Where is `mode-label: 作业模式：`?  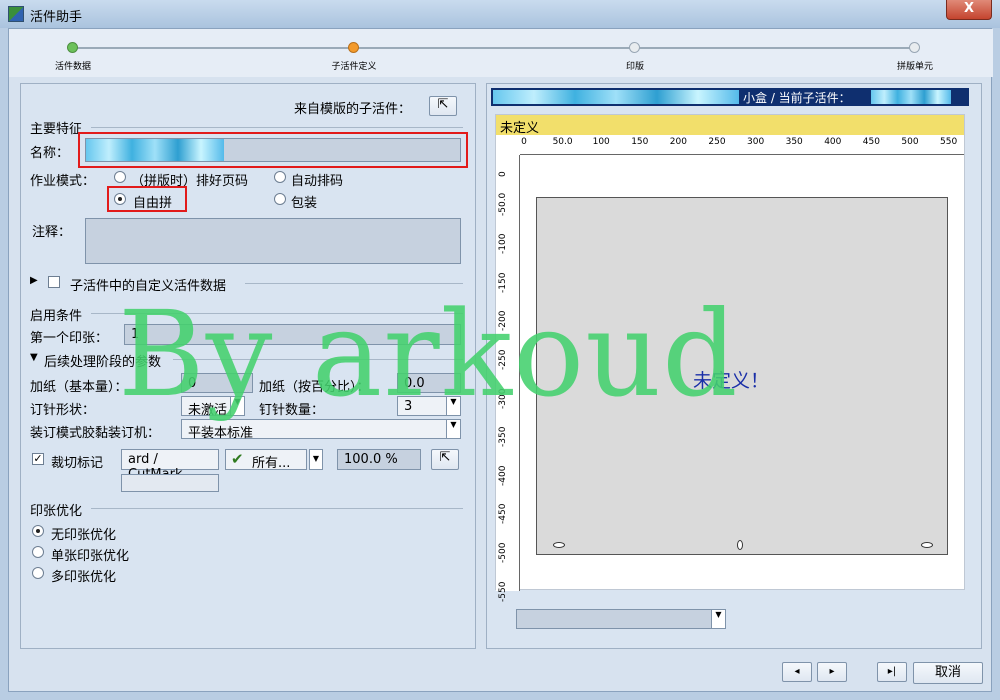 mode-label: 作业模式： is located at coordinates (63, 181).